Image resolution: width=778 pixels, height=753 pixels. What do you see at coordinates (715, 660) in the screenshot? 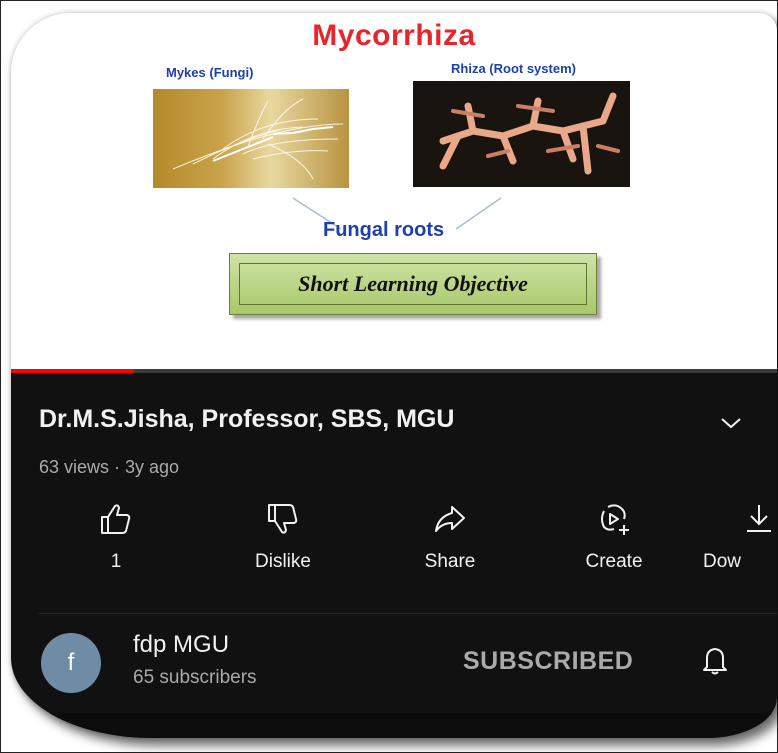
I see `bell-icon` at bounding box center [715, 660].